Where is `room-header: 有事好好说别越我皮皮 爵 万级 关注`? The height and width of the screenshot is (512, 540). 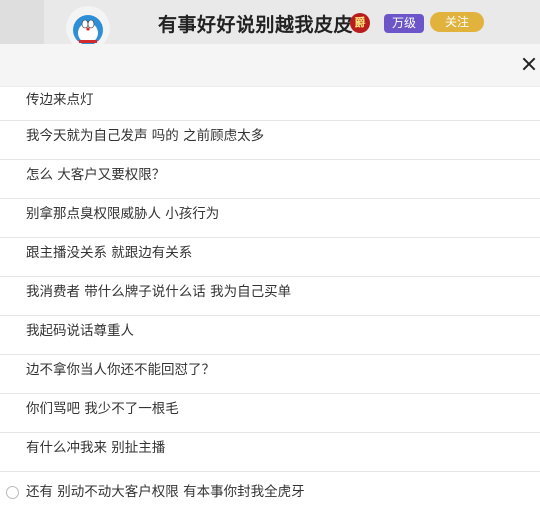 room-header: 有事好好说别越我皮皮 爵 万级 关注 is located at coordinates (270, 25).